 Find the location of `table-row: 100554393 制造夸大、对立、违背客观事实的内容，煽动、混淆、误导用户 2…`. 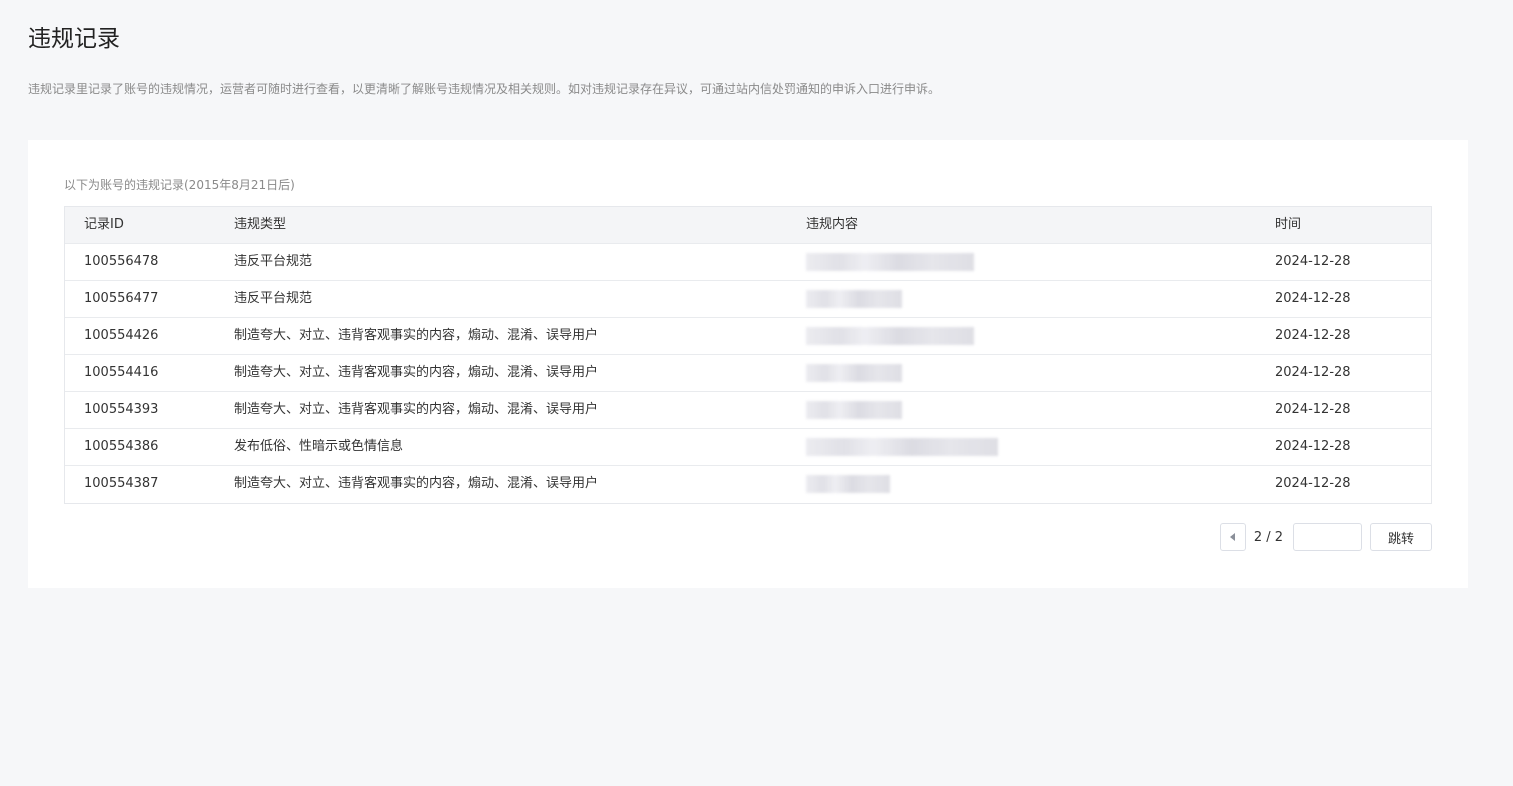

table-row: 100554393 制造夸大、对立、违背客观事实的内容，煽动、混淆、误导用户 2… is located at coordinates (748, 410).